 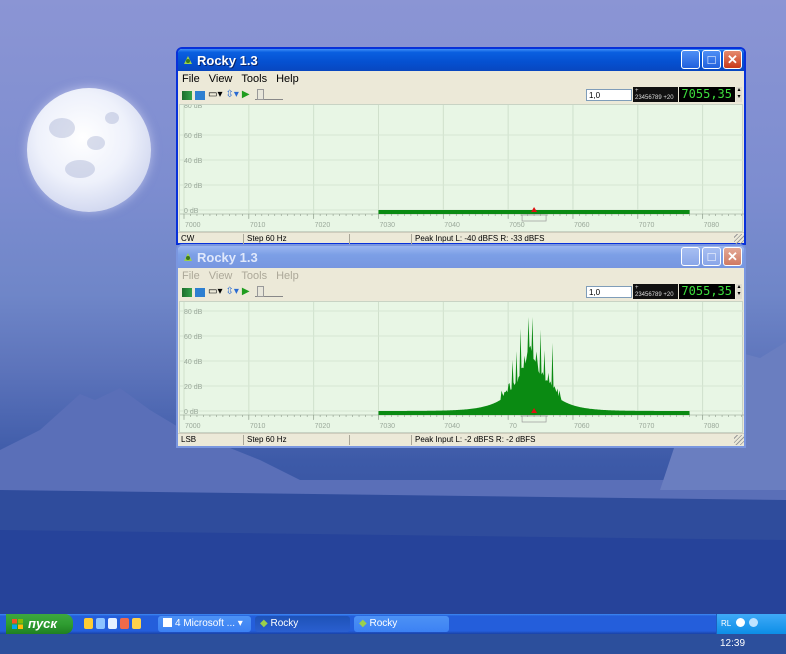 What do you see at coordinates (533, 366) in the screenshot?
I see `spectrum-trace` at bounding box center [533, 366].